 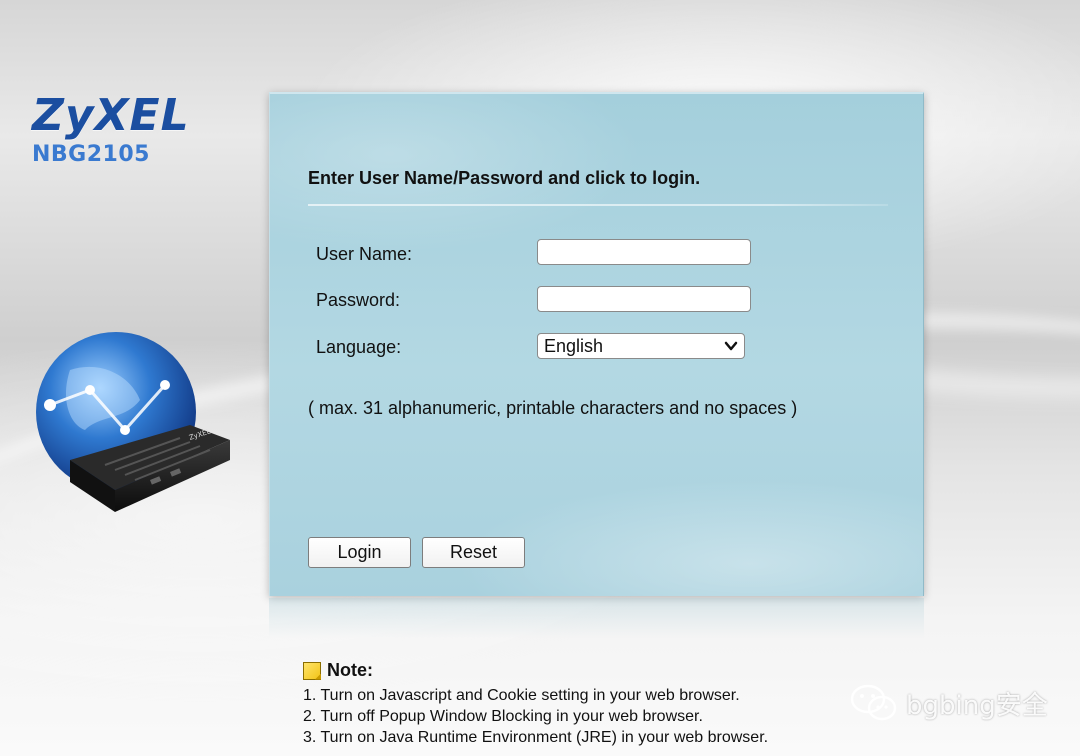 What do you see at coordinates (873, 702) in the screenshot?
I see `wechat-icon` at bounding box center [873, 702].